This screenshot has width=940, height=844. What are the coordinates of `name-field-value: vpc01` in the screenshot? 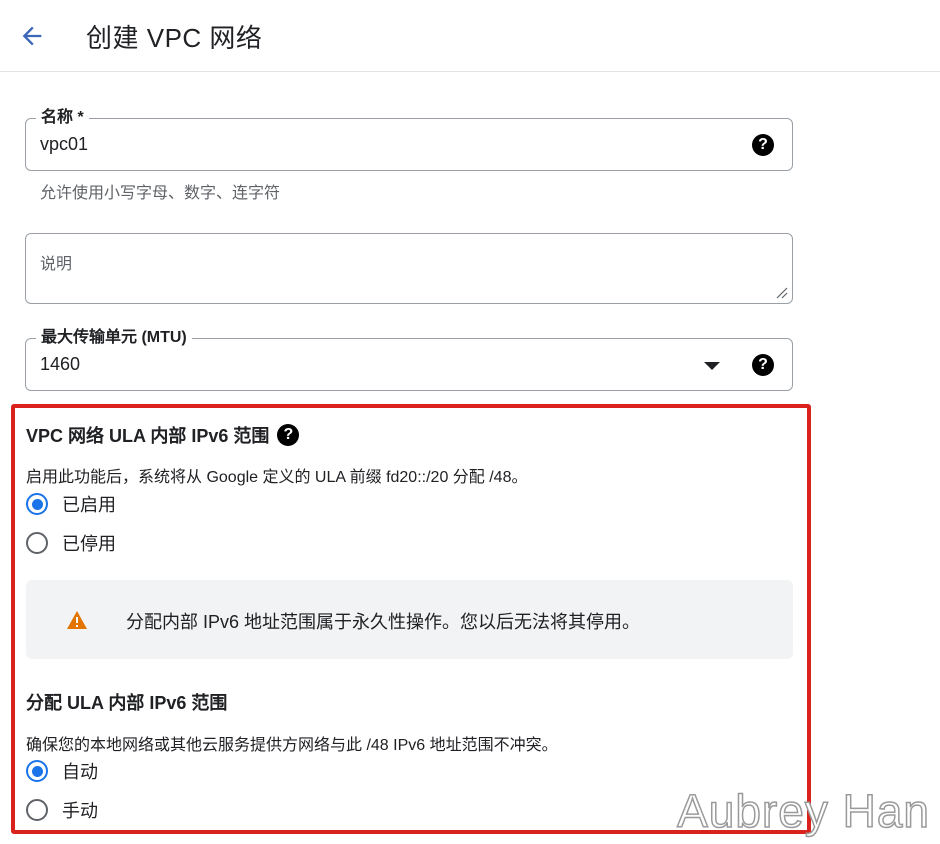 It's located at (64, 144).